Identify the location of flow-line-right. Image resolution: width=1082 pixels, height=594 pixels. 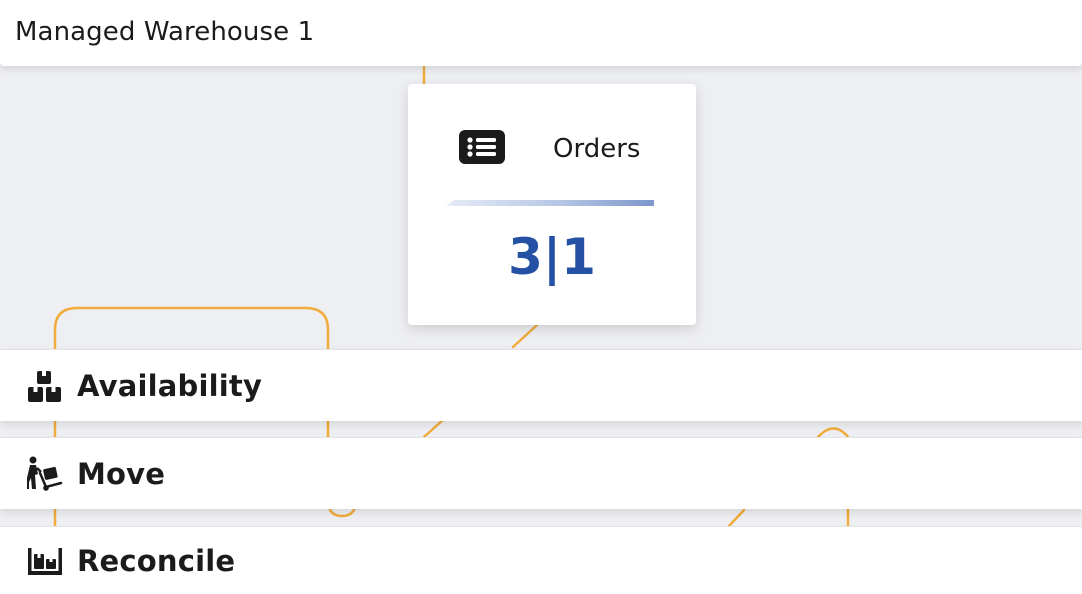
(736, 518).